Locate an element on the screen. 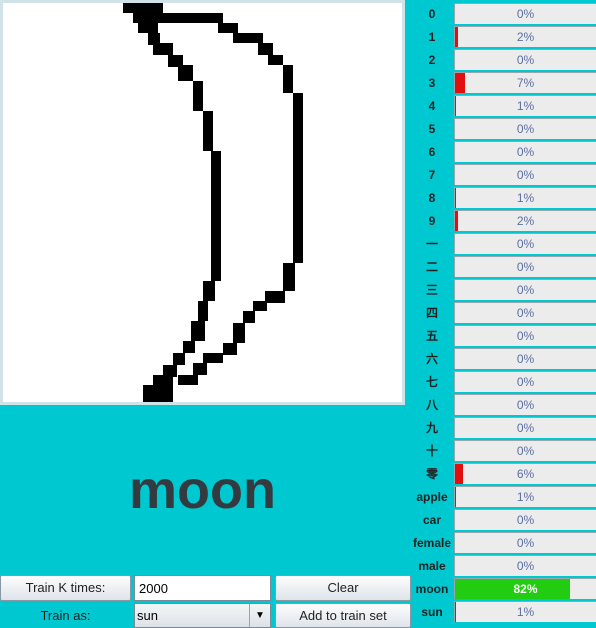 This screenshot has height=628, width=596. probability-value: 7% is located at coordinates (525, 83).